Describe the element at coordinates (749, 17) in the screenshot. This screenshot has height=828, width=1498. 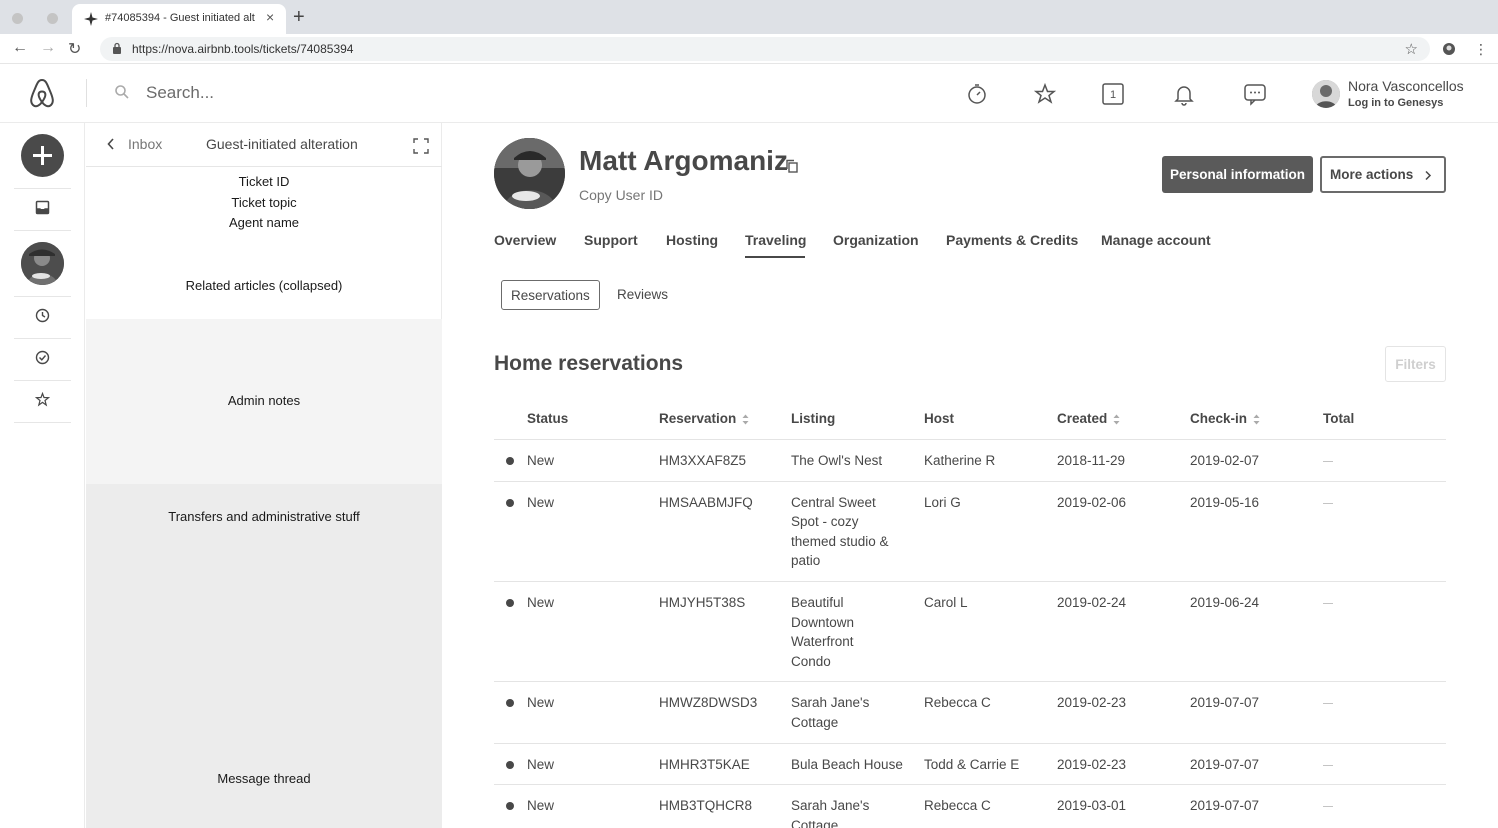
I see `browser-tab-bar: #74085394 - Guest initiated alt × +` at that location.